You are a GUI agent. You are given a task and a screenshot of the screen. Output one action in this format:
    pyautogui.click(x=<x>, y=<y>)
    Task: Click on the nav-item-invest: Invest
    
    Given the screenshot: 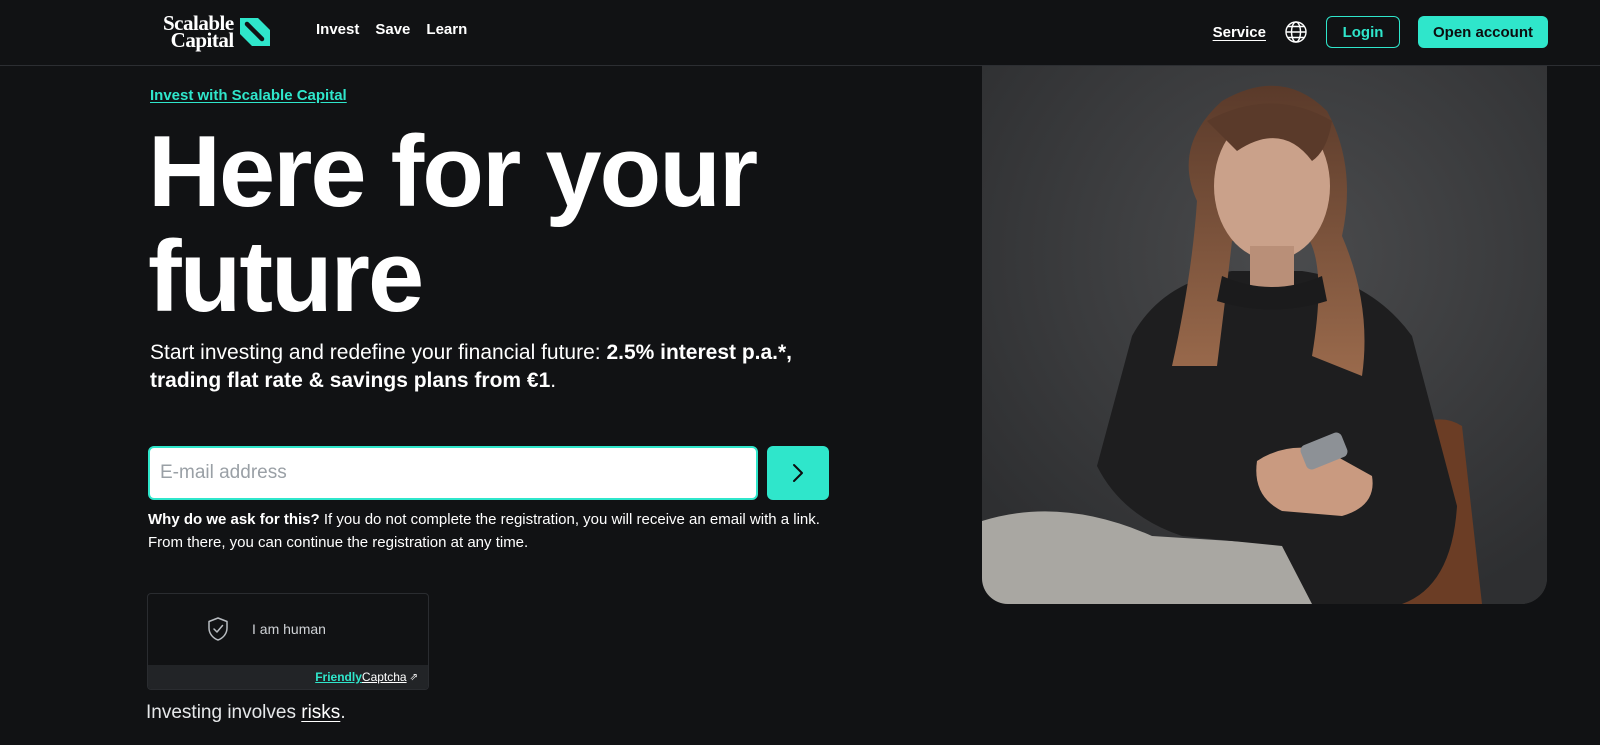 What is the action you would take?
    pyautogui.click(x=337, y=29)
    